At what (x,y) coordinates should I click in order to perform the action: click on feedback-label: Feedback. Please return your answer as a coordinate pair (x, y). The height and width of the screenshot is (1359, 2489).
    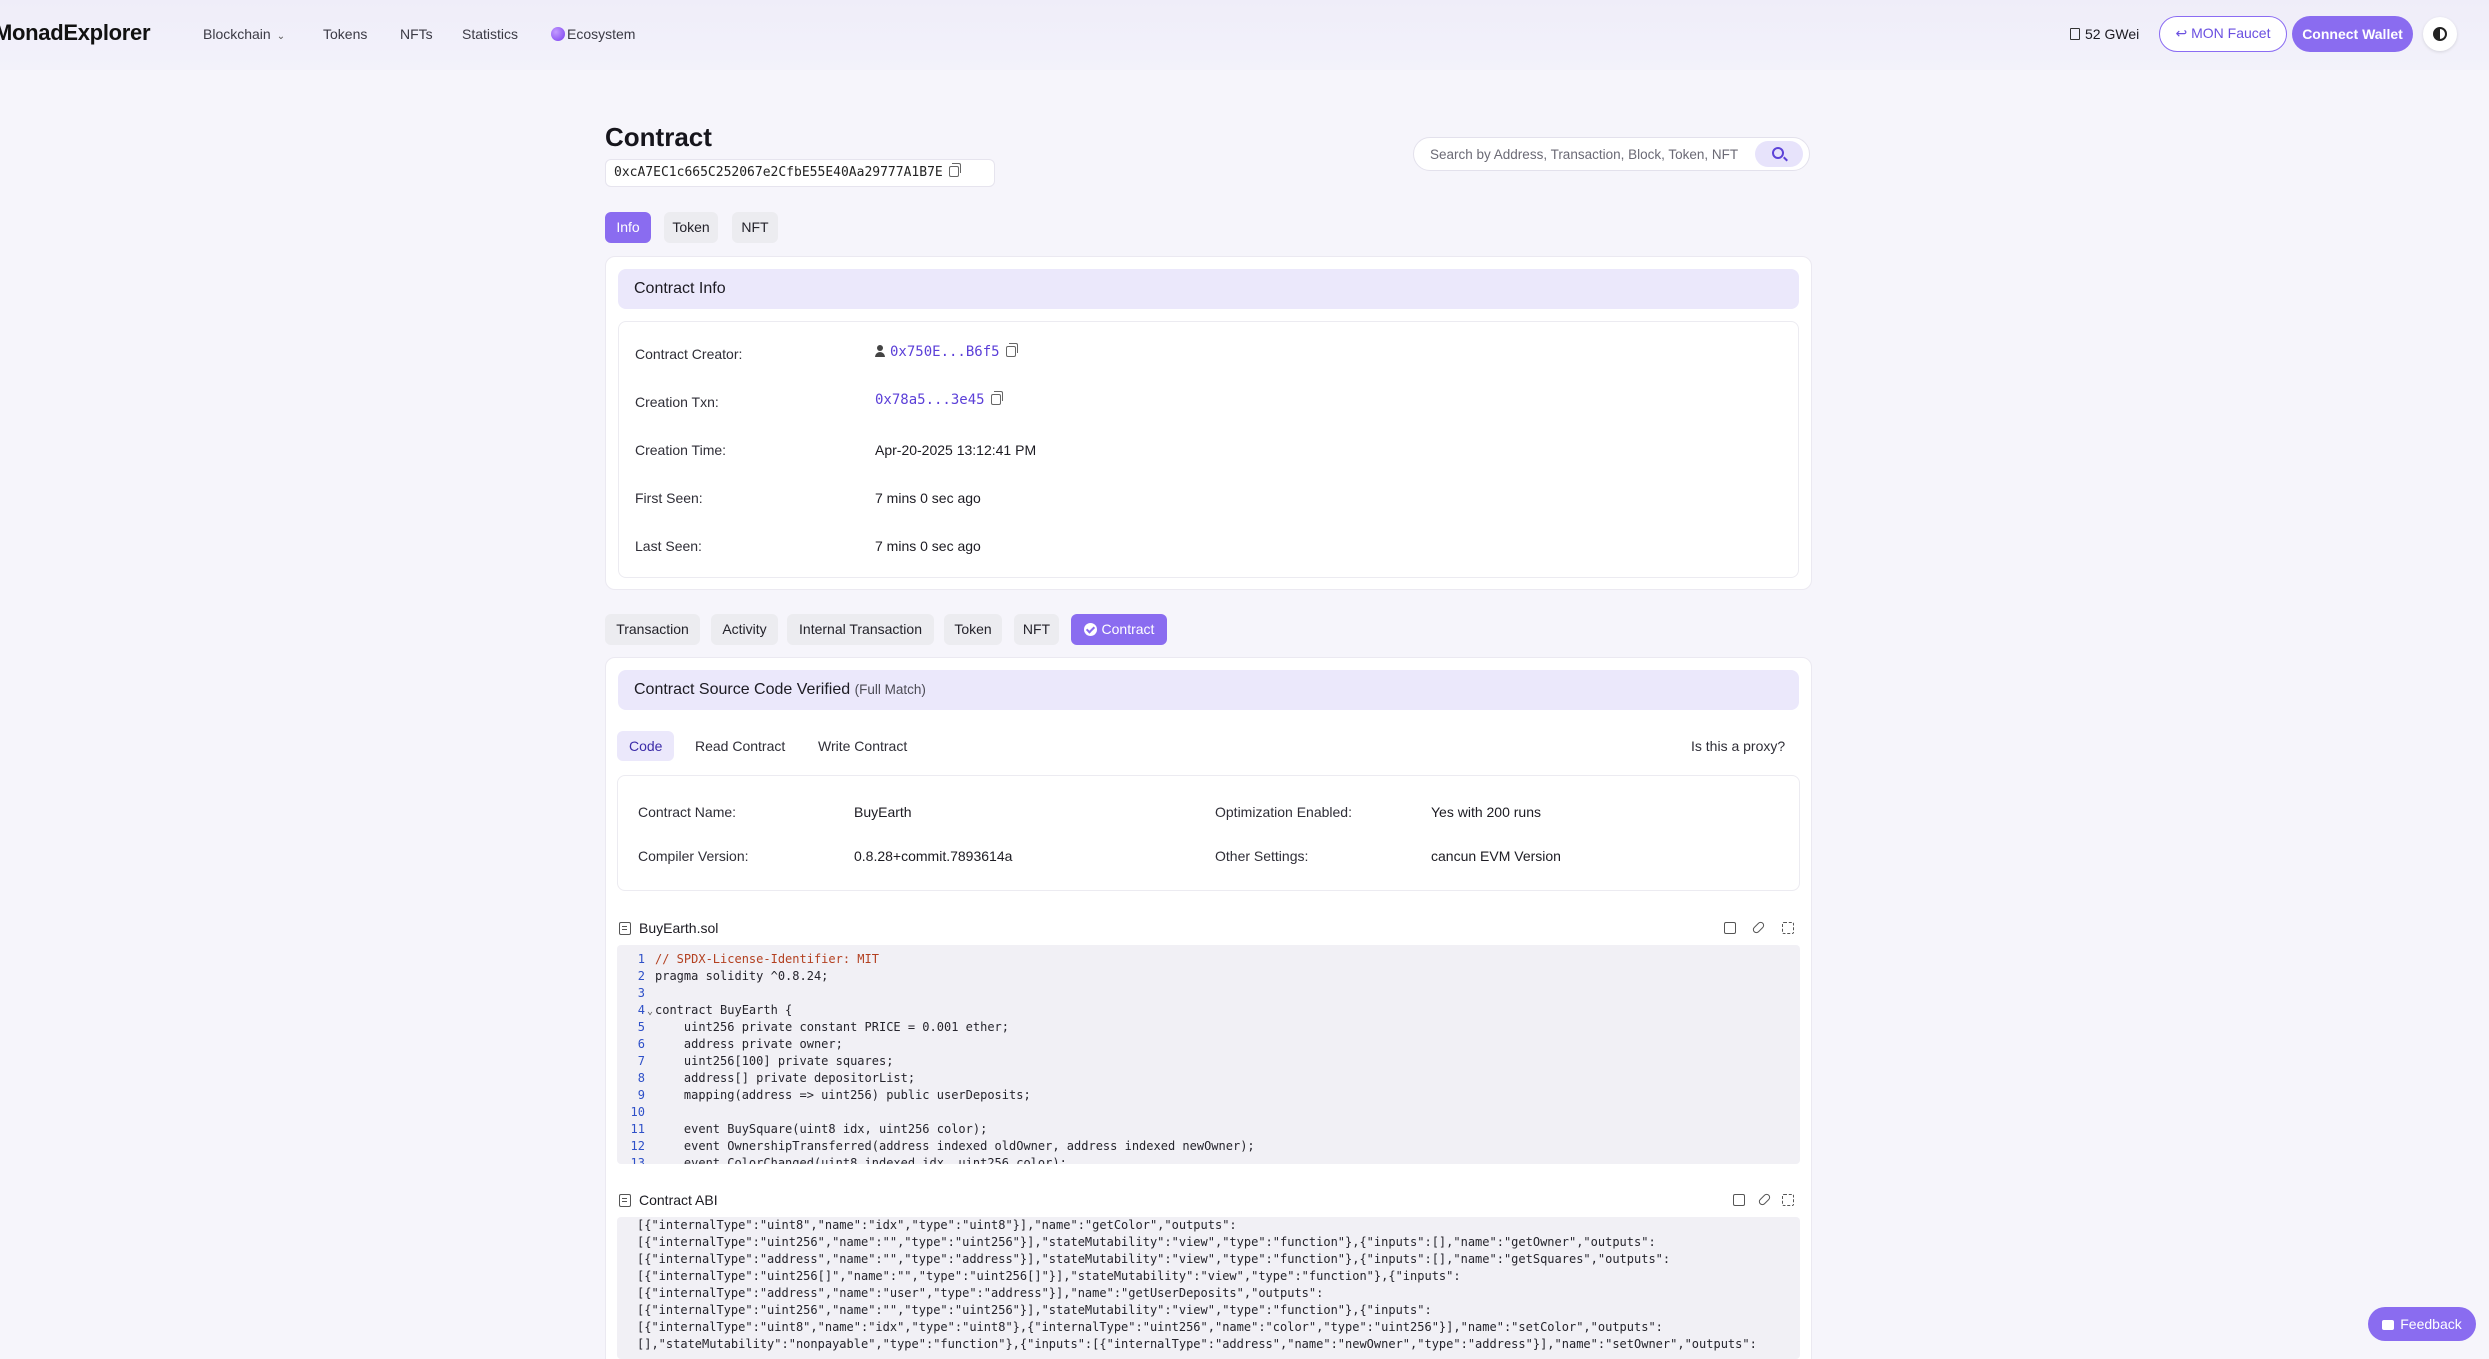
    Looking at the image, I should click on (2431, 1324).